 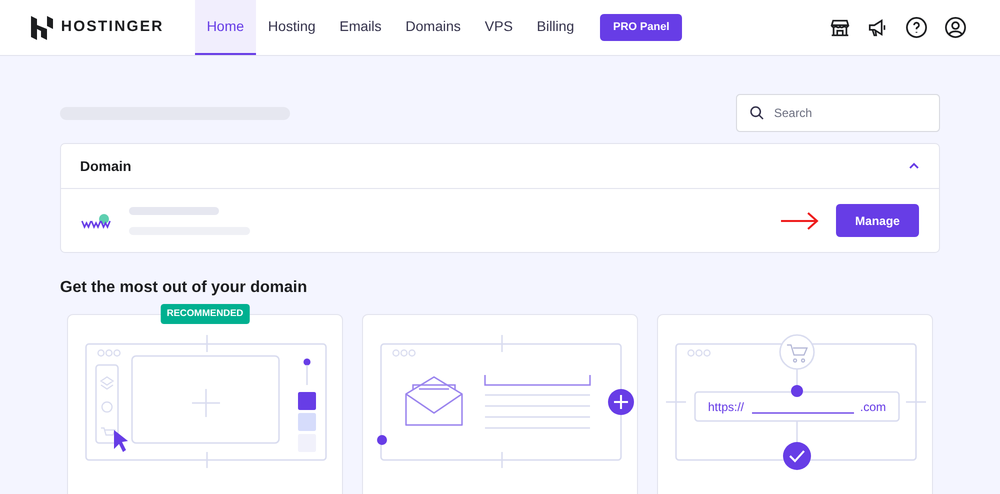 I want to click on recommended-badge: RECOMMENDED, so click(x=205, y=314).